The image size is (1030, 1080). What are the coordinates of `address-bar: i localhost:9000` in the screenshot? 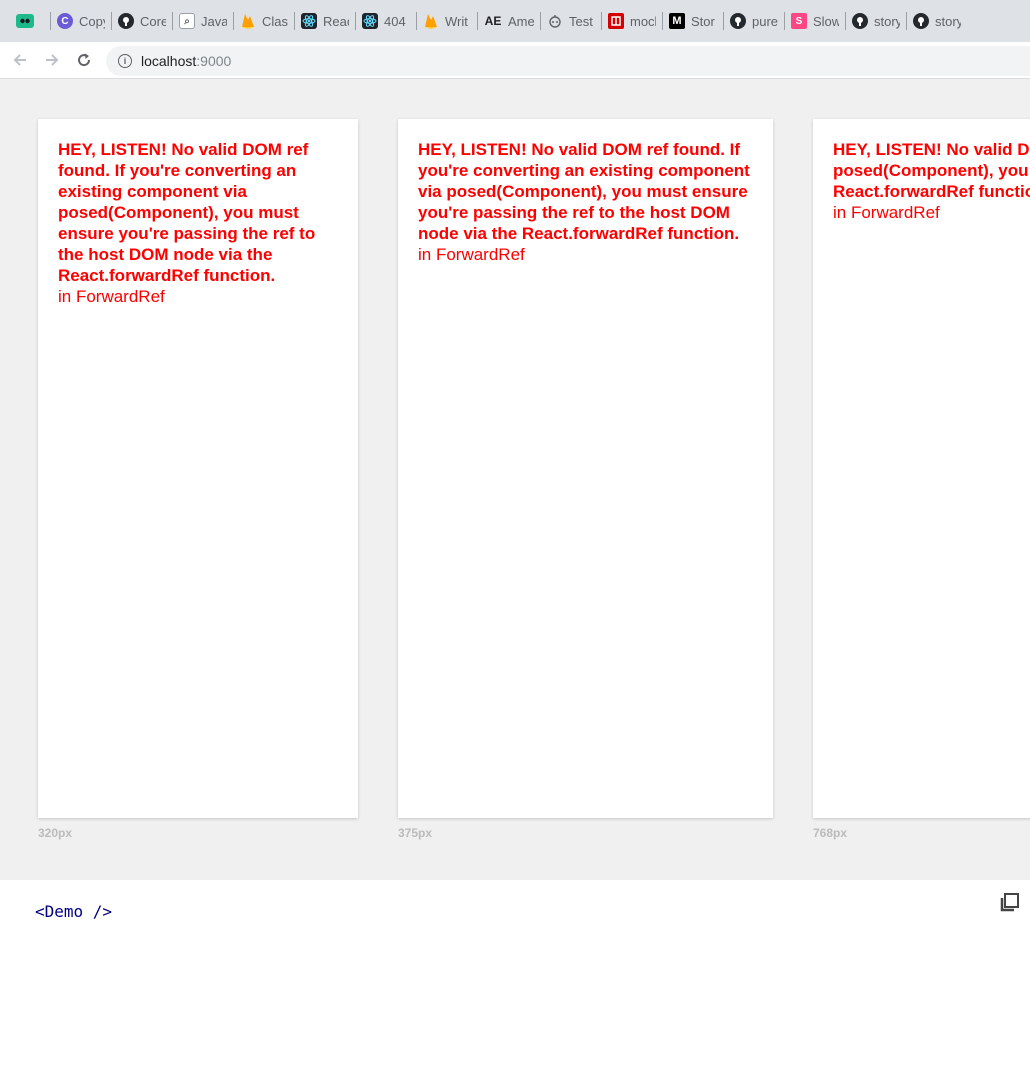 It's located at (568, 61).